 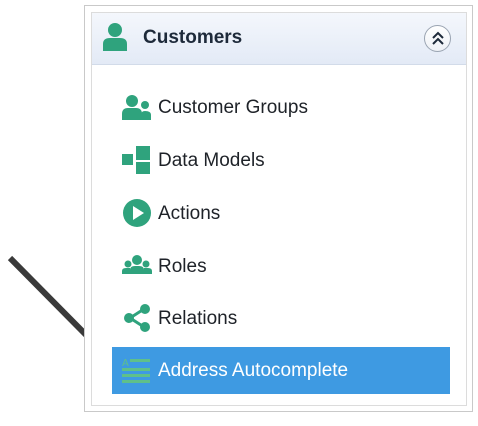 What do you see at coordinates (137, 213) in the screenshot?
I see `play-icon` at bounding box center [137, 213].